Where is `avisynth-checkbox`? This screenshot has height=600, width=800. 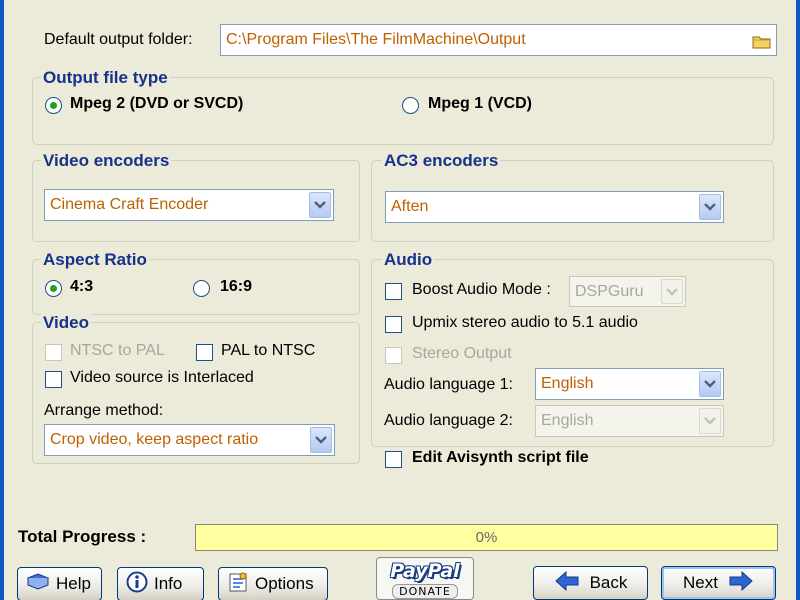 avisynth-checkbox is located at coordinates (393, 459).